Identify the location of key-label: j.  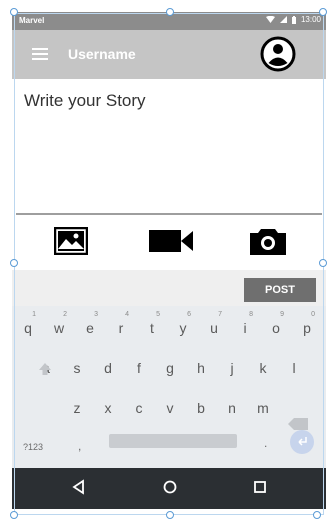
(232, 368).